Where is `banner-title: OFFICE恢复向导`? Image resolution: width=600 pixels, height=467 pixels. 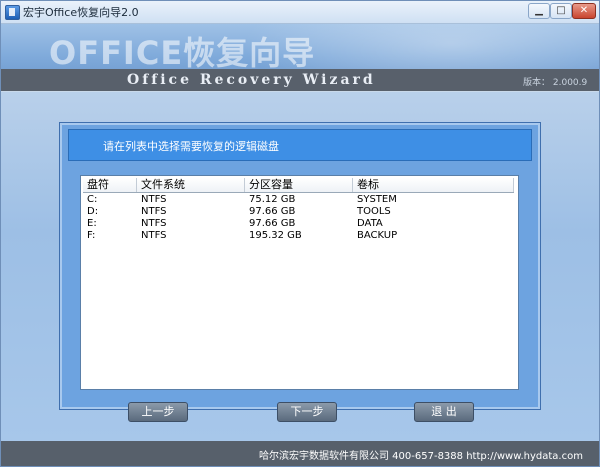
banner-title: OFFICE恢复向导 is located at coordinates (182, 53).